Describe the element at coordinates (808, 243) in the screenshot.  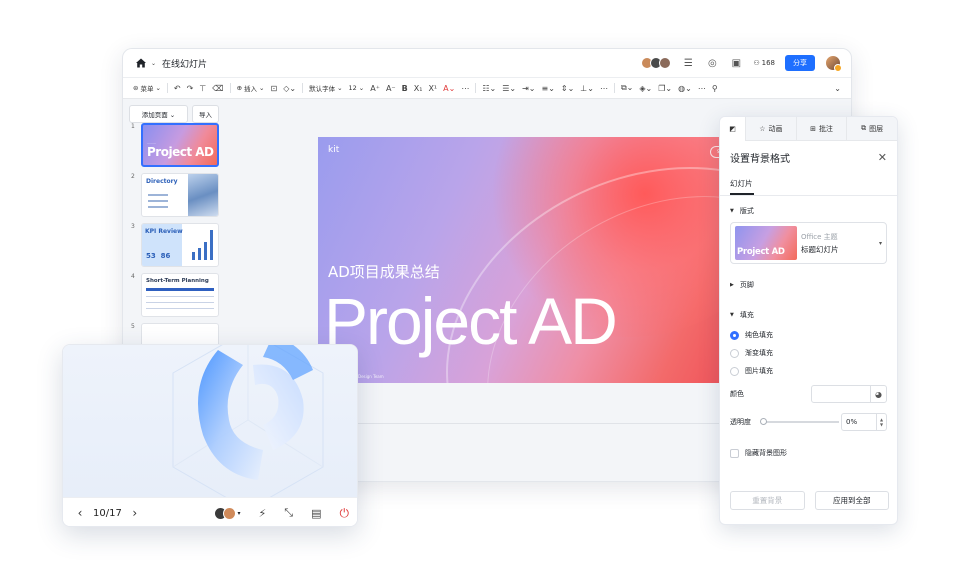
I see `layout-select: Project AD Office 主题 标题幻灯片 ▾` at that location.